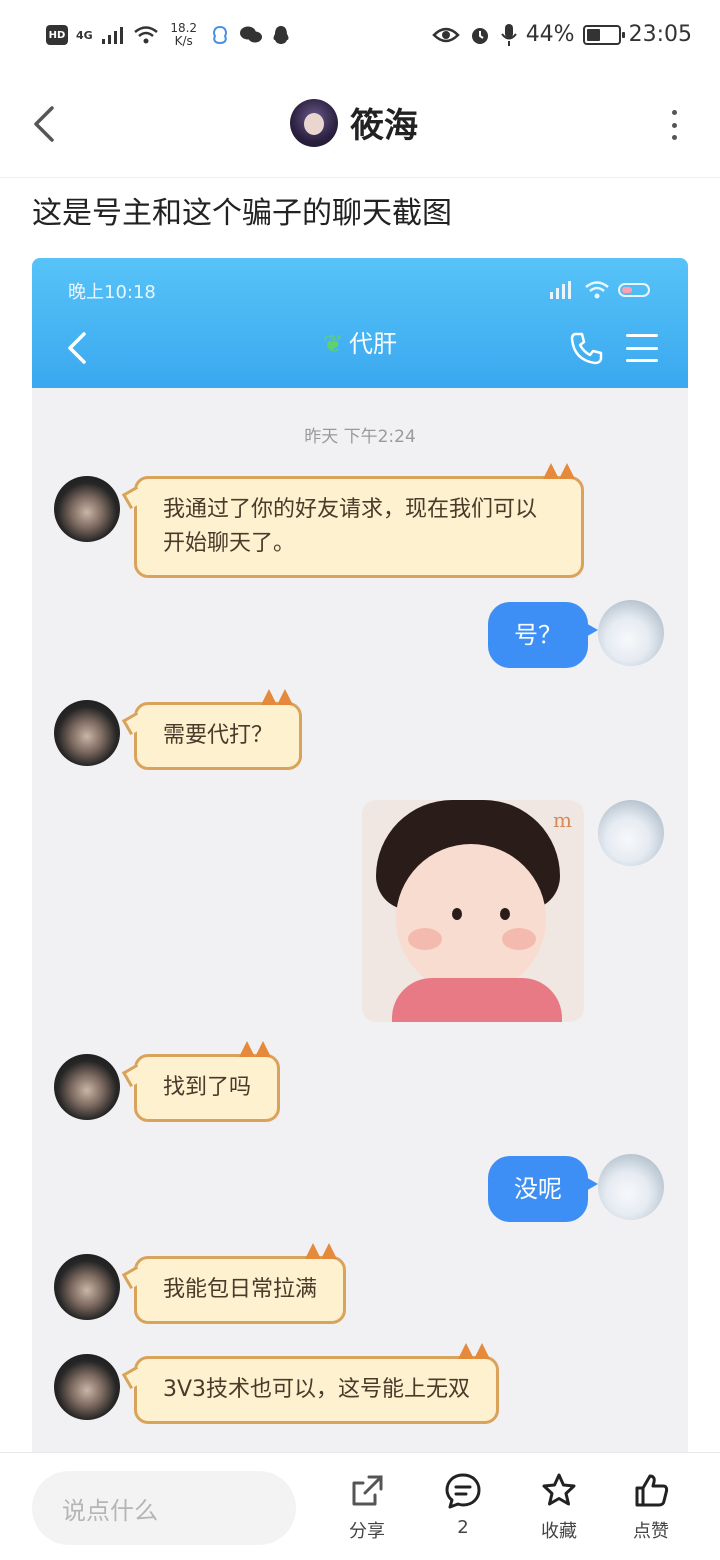 The image size is (720, 1560). I want to click on chat-contact-name: 代肝, so click(373, 344).